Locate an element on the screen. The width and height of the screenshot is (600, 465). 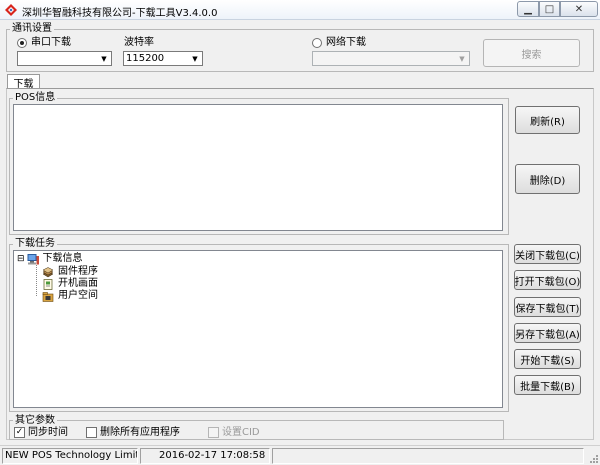
batch-download-label: 批量下载(B) is located at coordinates (547, 387).